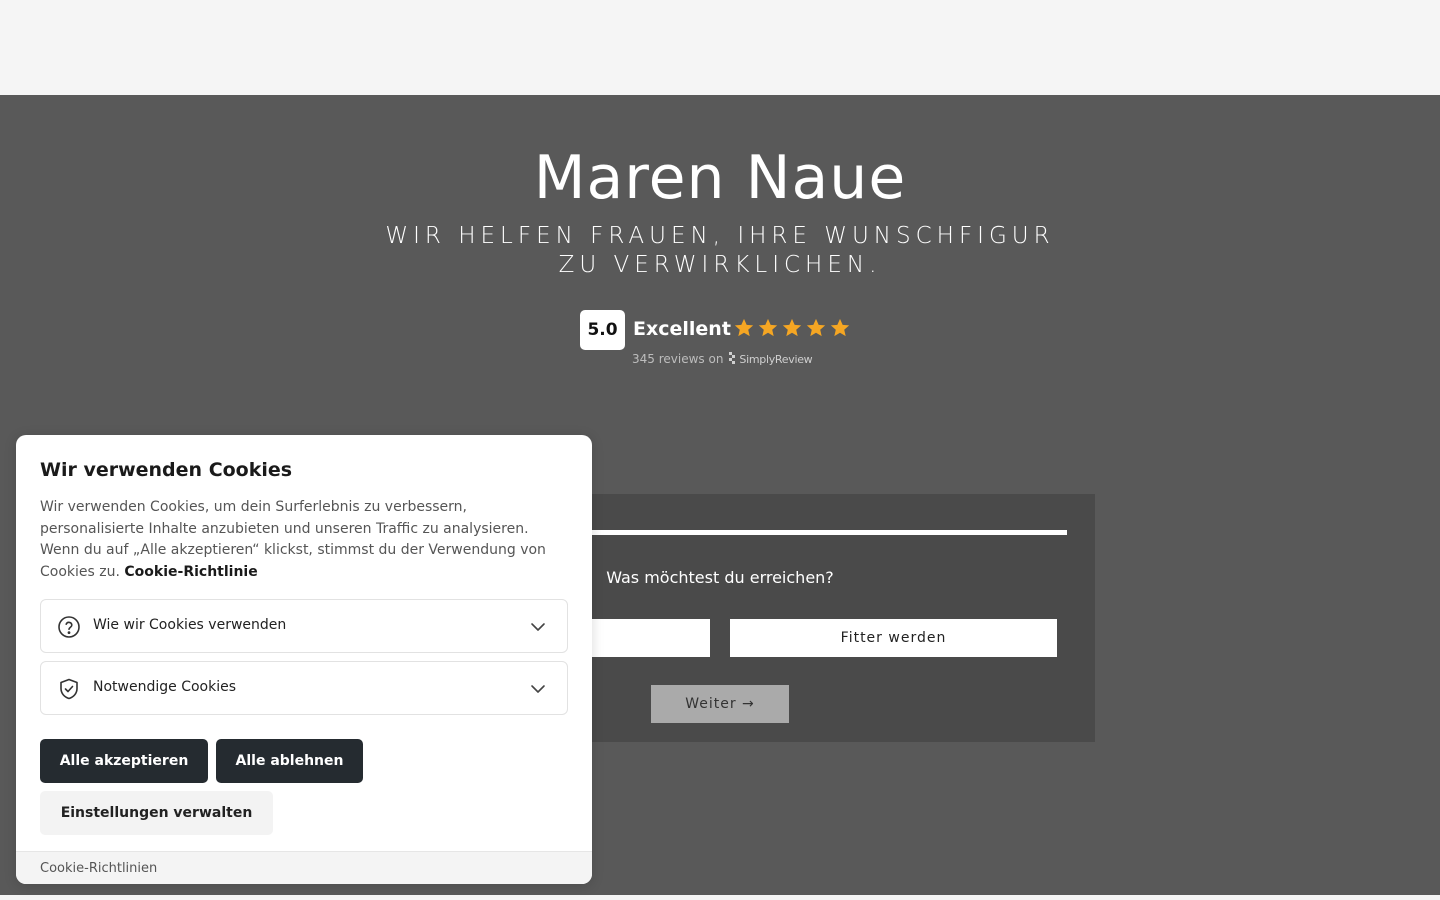 The image size is (1440, 900). I want to click on cookie-banner-footer: Cookie-Richtlinien, so click(304, 867).